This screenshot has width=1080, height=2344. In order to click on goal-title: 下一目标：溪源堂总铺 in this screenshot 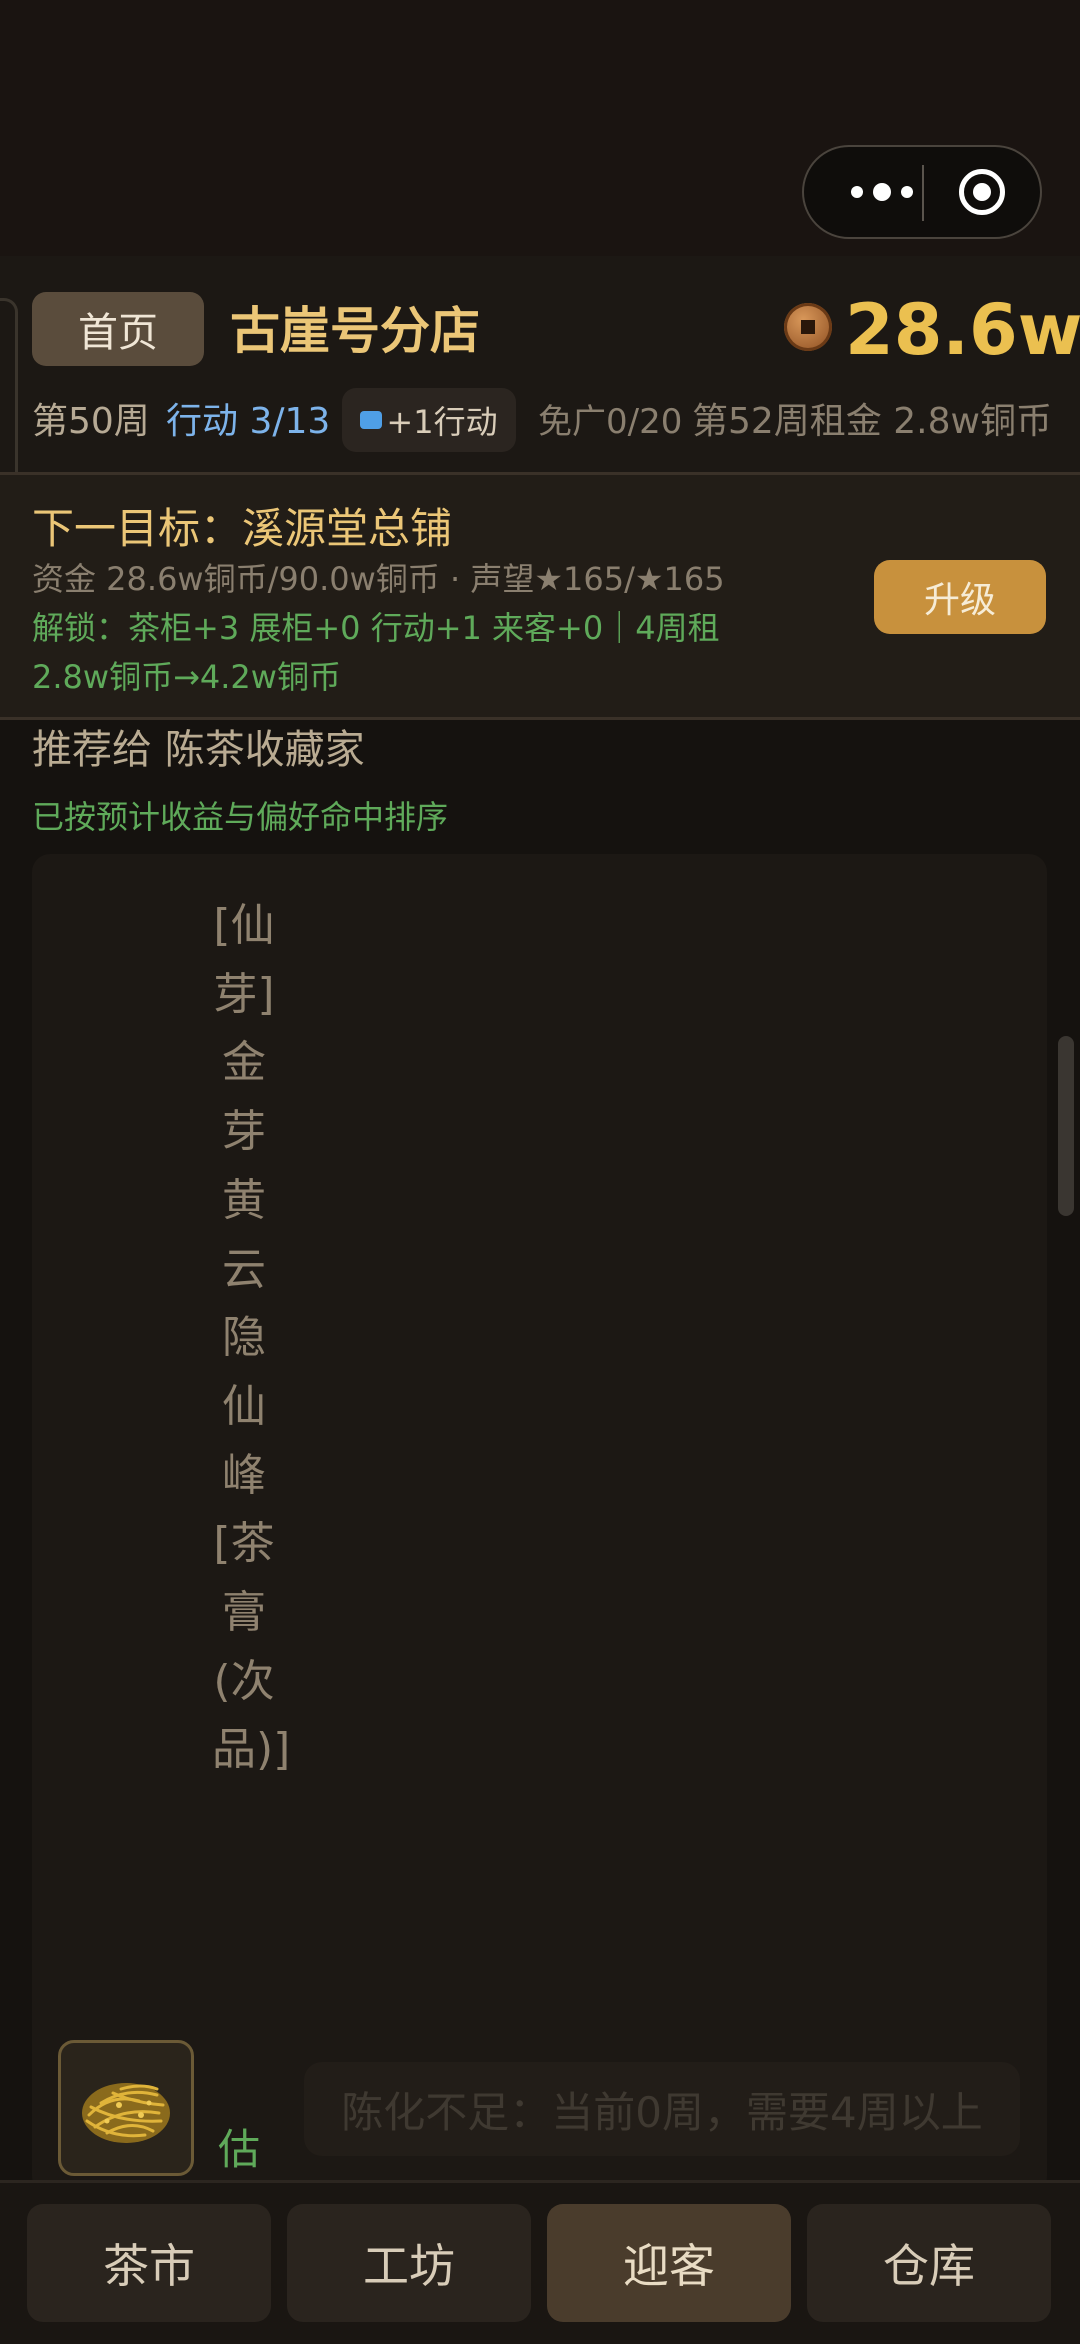, I will do `click(242, 528)`.